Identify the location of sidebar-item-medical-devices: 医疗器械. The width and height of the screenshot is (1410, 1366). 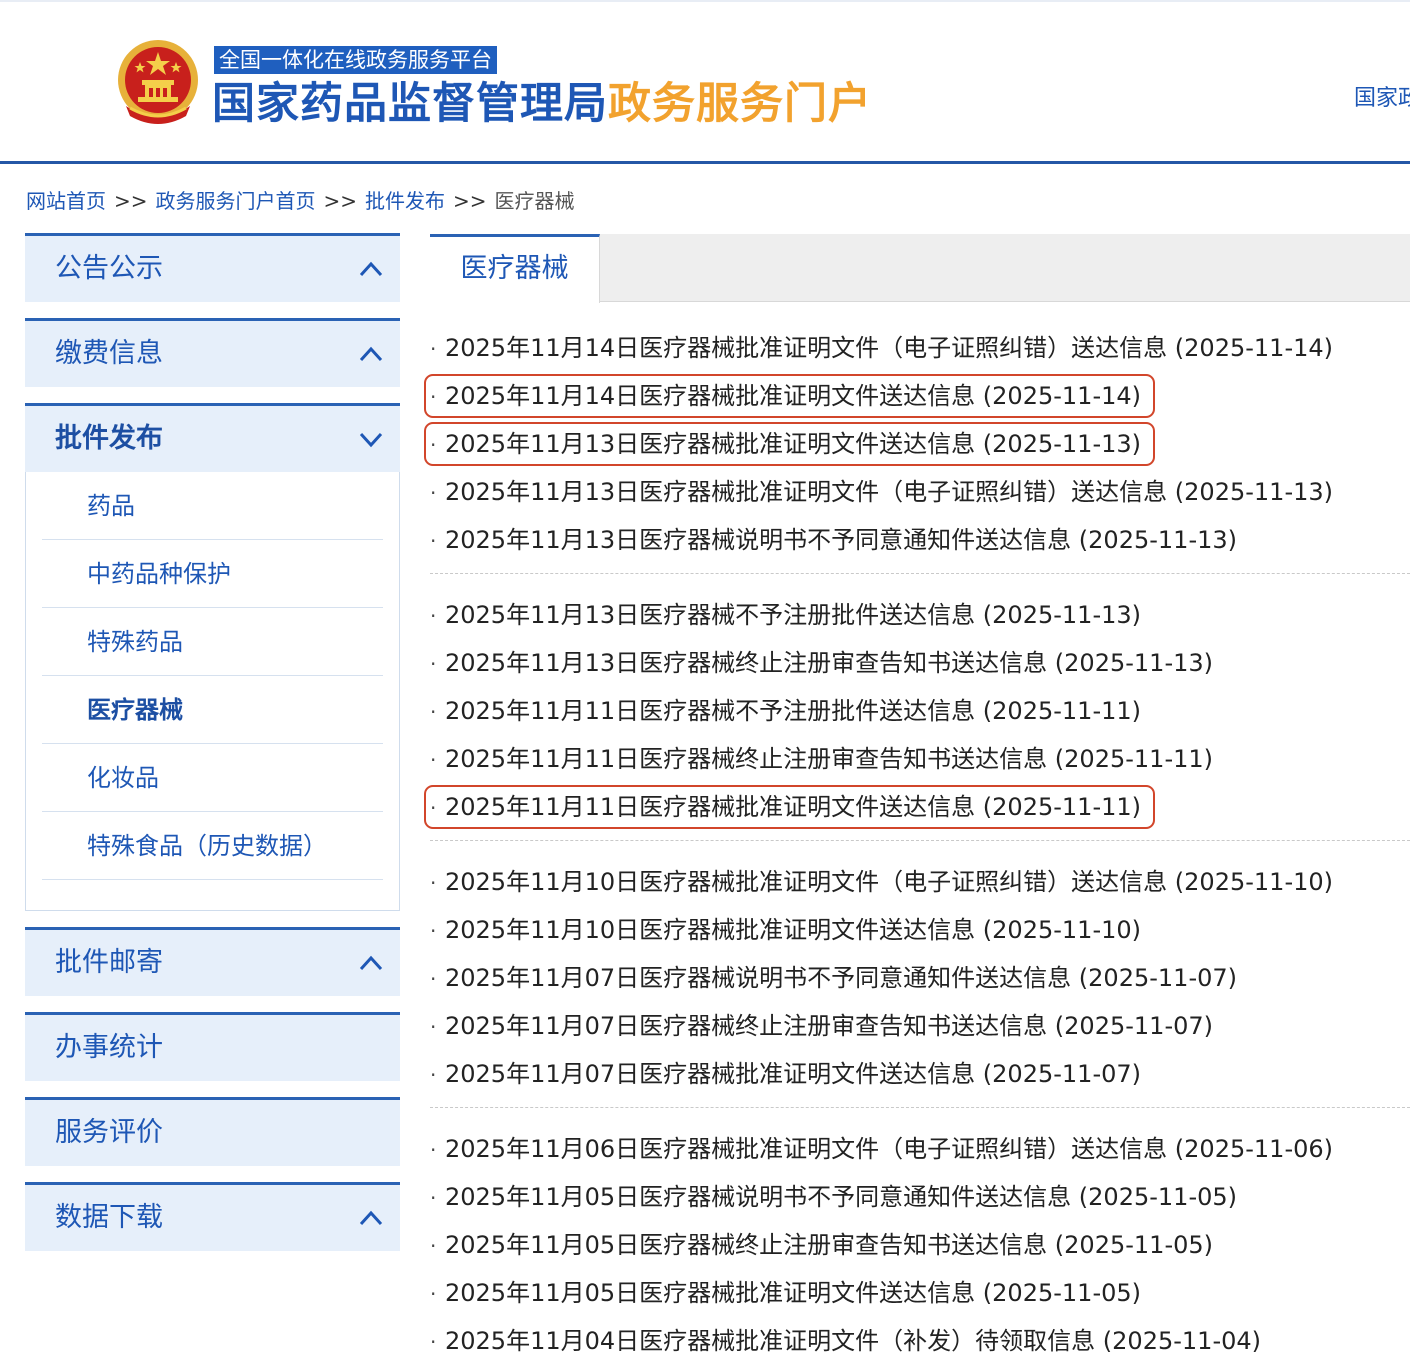
(212, 710).